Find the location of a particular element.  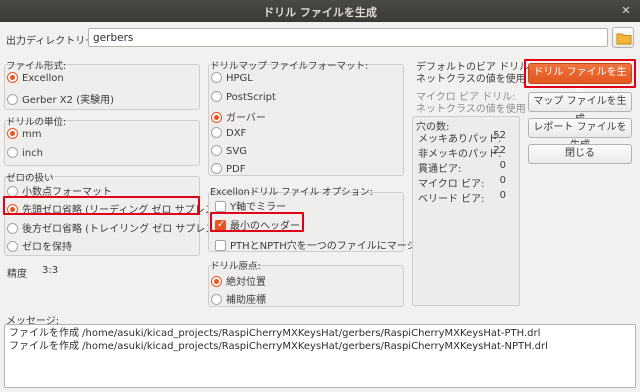

output-dir-label: 出力ディレクトリー: is located at coordinates (52, 41).